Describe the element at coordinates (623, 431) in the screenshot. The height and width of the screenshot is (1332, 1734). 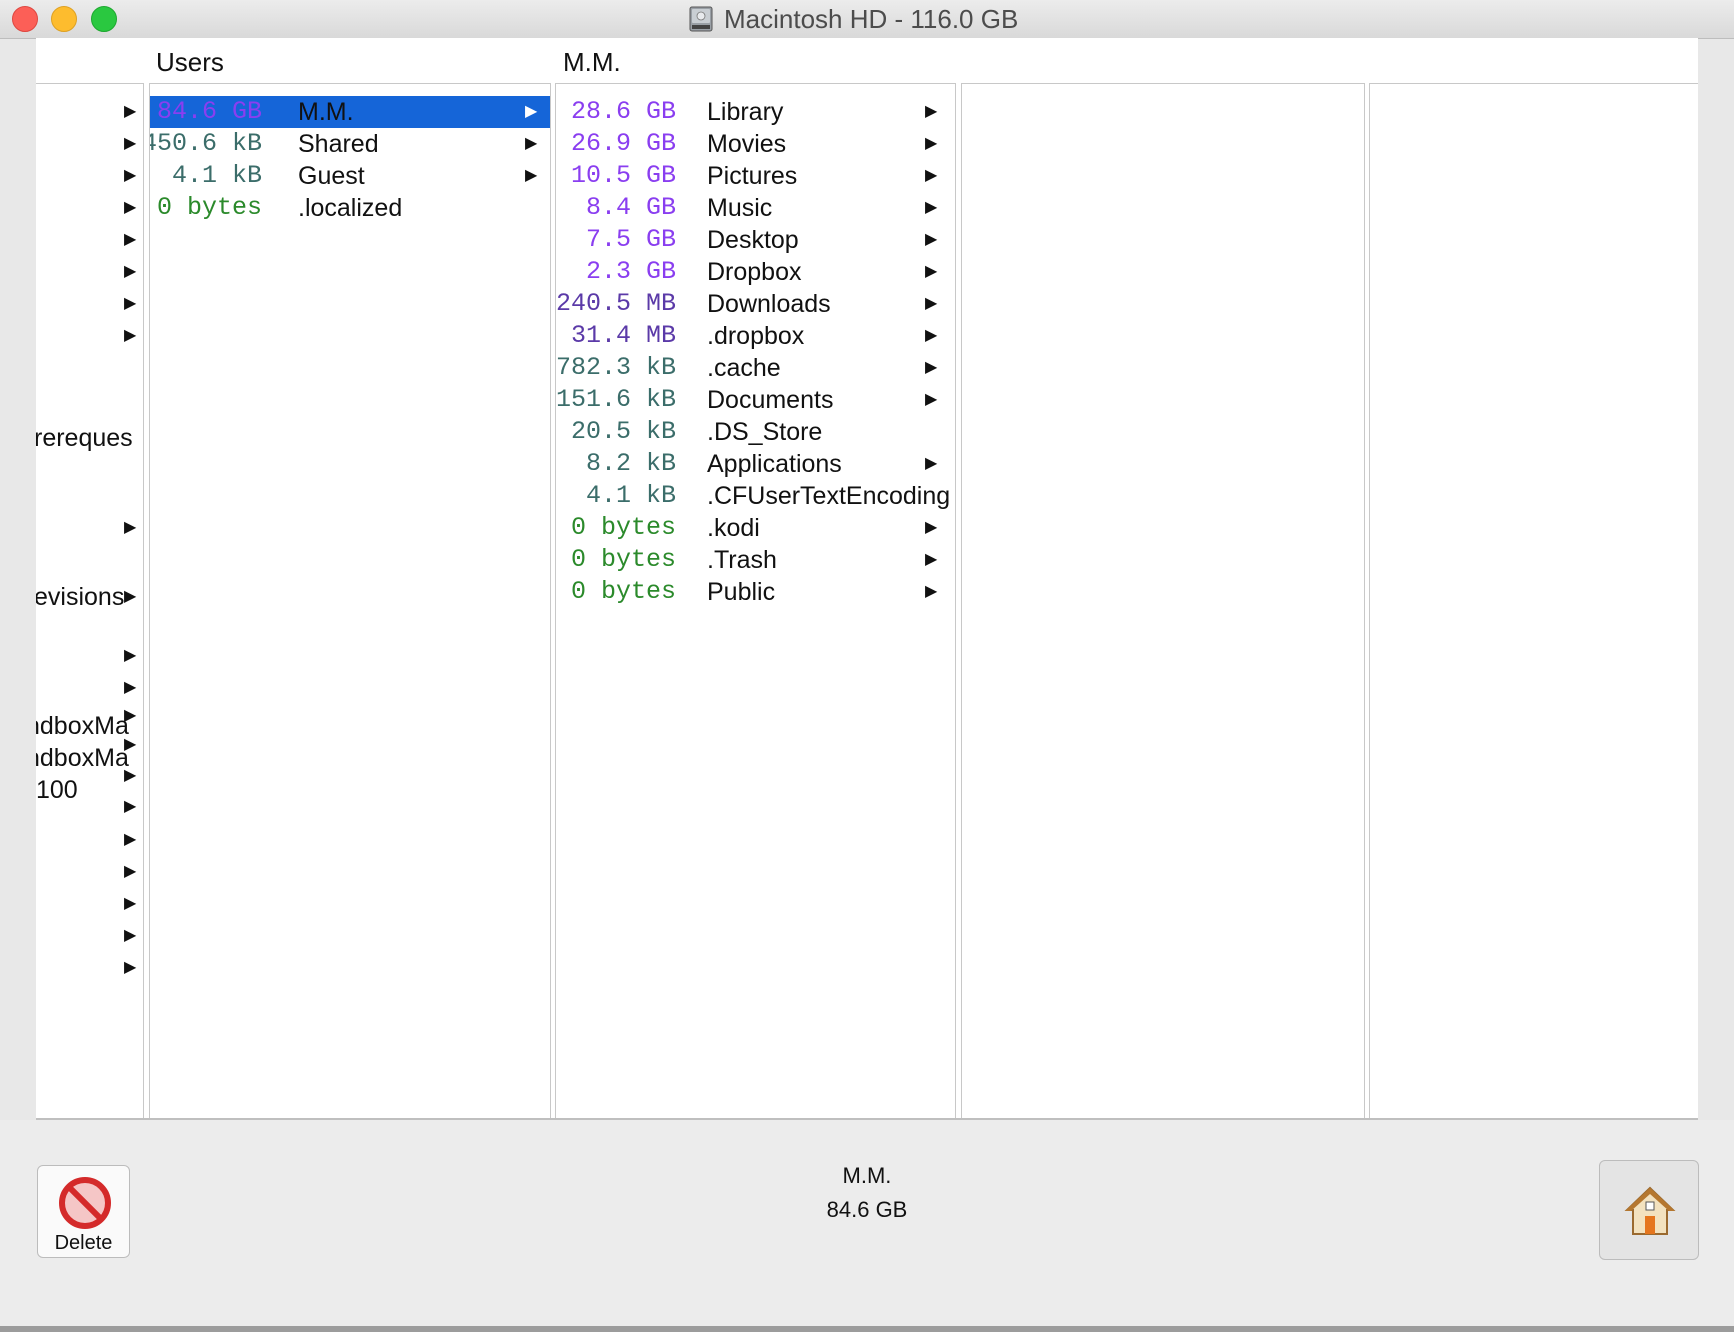
I see `file-size: 20.5 kB` at that location.